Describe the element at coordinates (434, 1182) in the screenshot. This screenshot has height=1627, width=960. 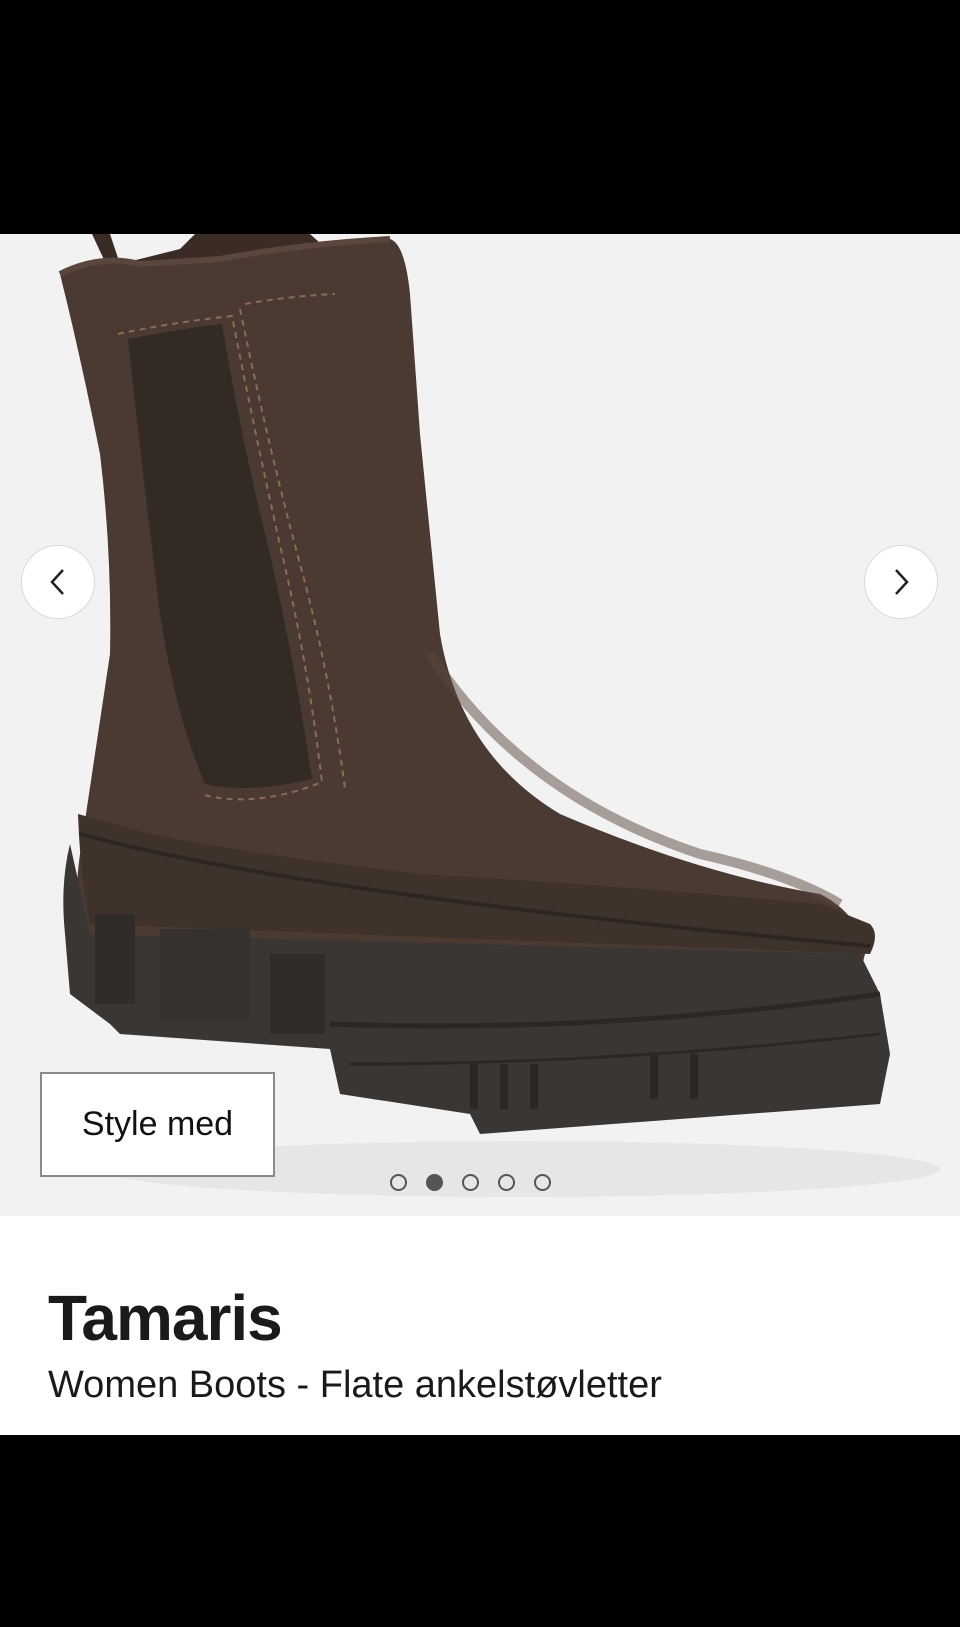
I see `pagination-dot-2-active` at that location.